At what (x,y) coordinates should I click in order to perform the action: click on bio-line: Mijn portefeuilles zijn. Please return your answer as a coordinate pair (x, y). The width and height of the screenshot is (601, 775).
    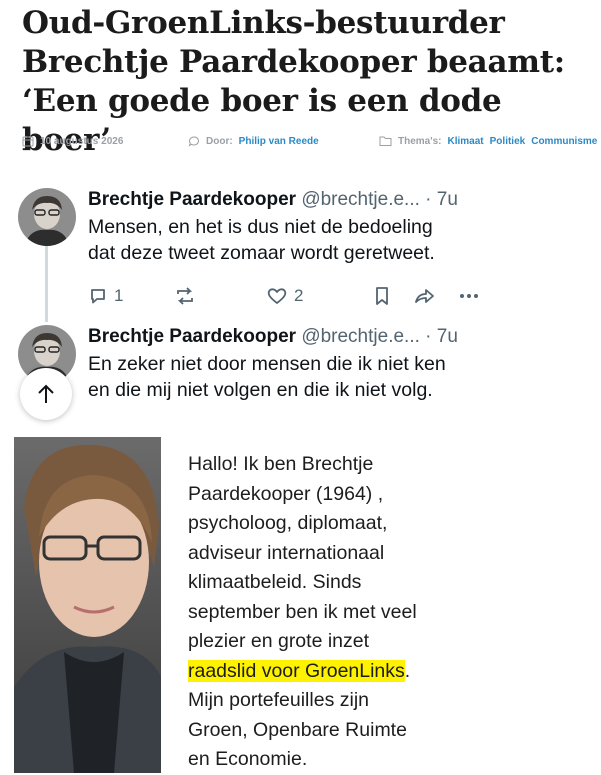
    Looking at the image, I should click on (278, 700).